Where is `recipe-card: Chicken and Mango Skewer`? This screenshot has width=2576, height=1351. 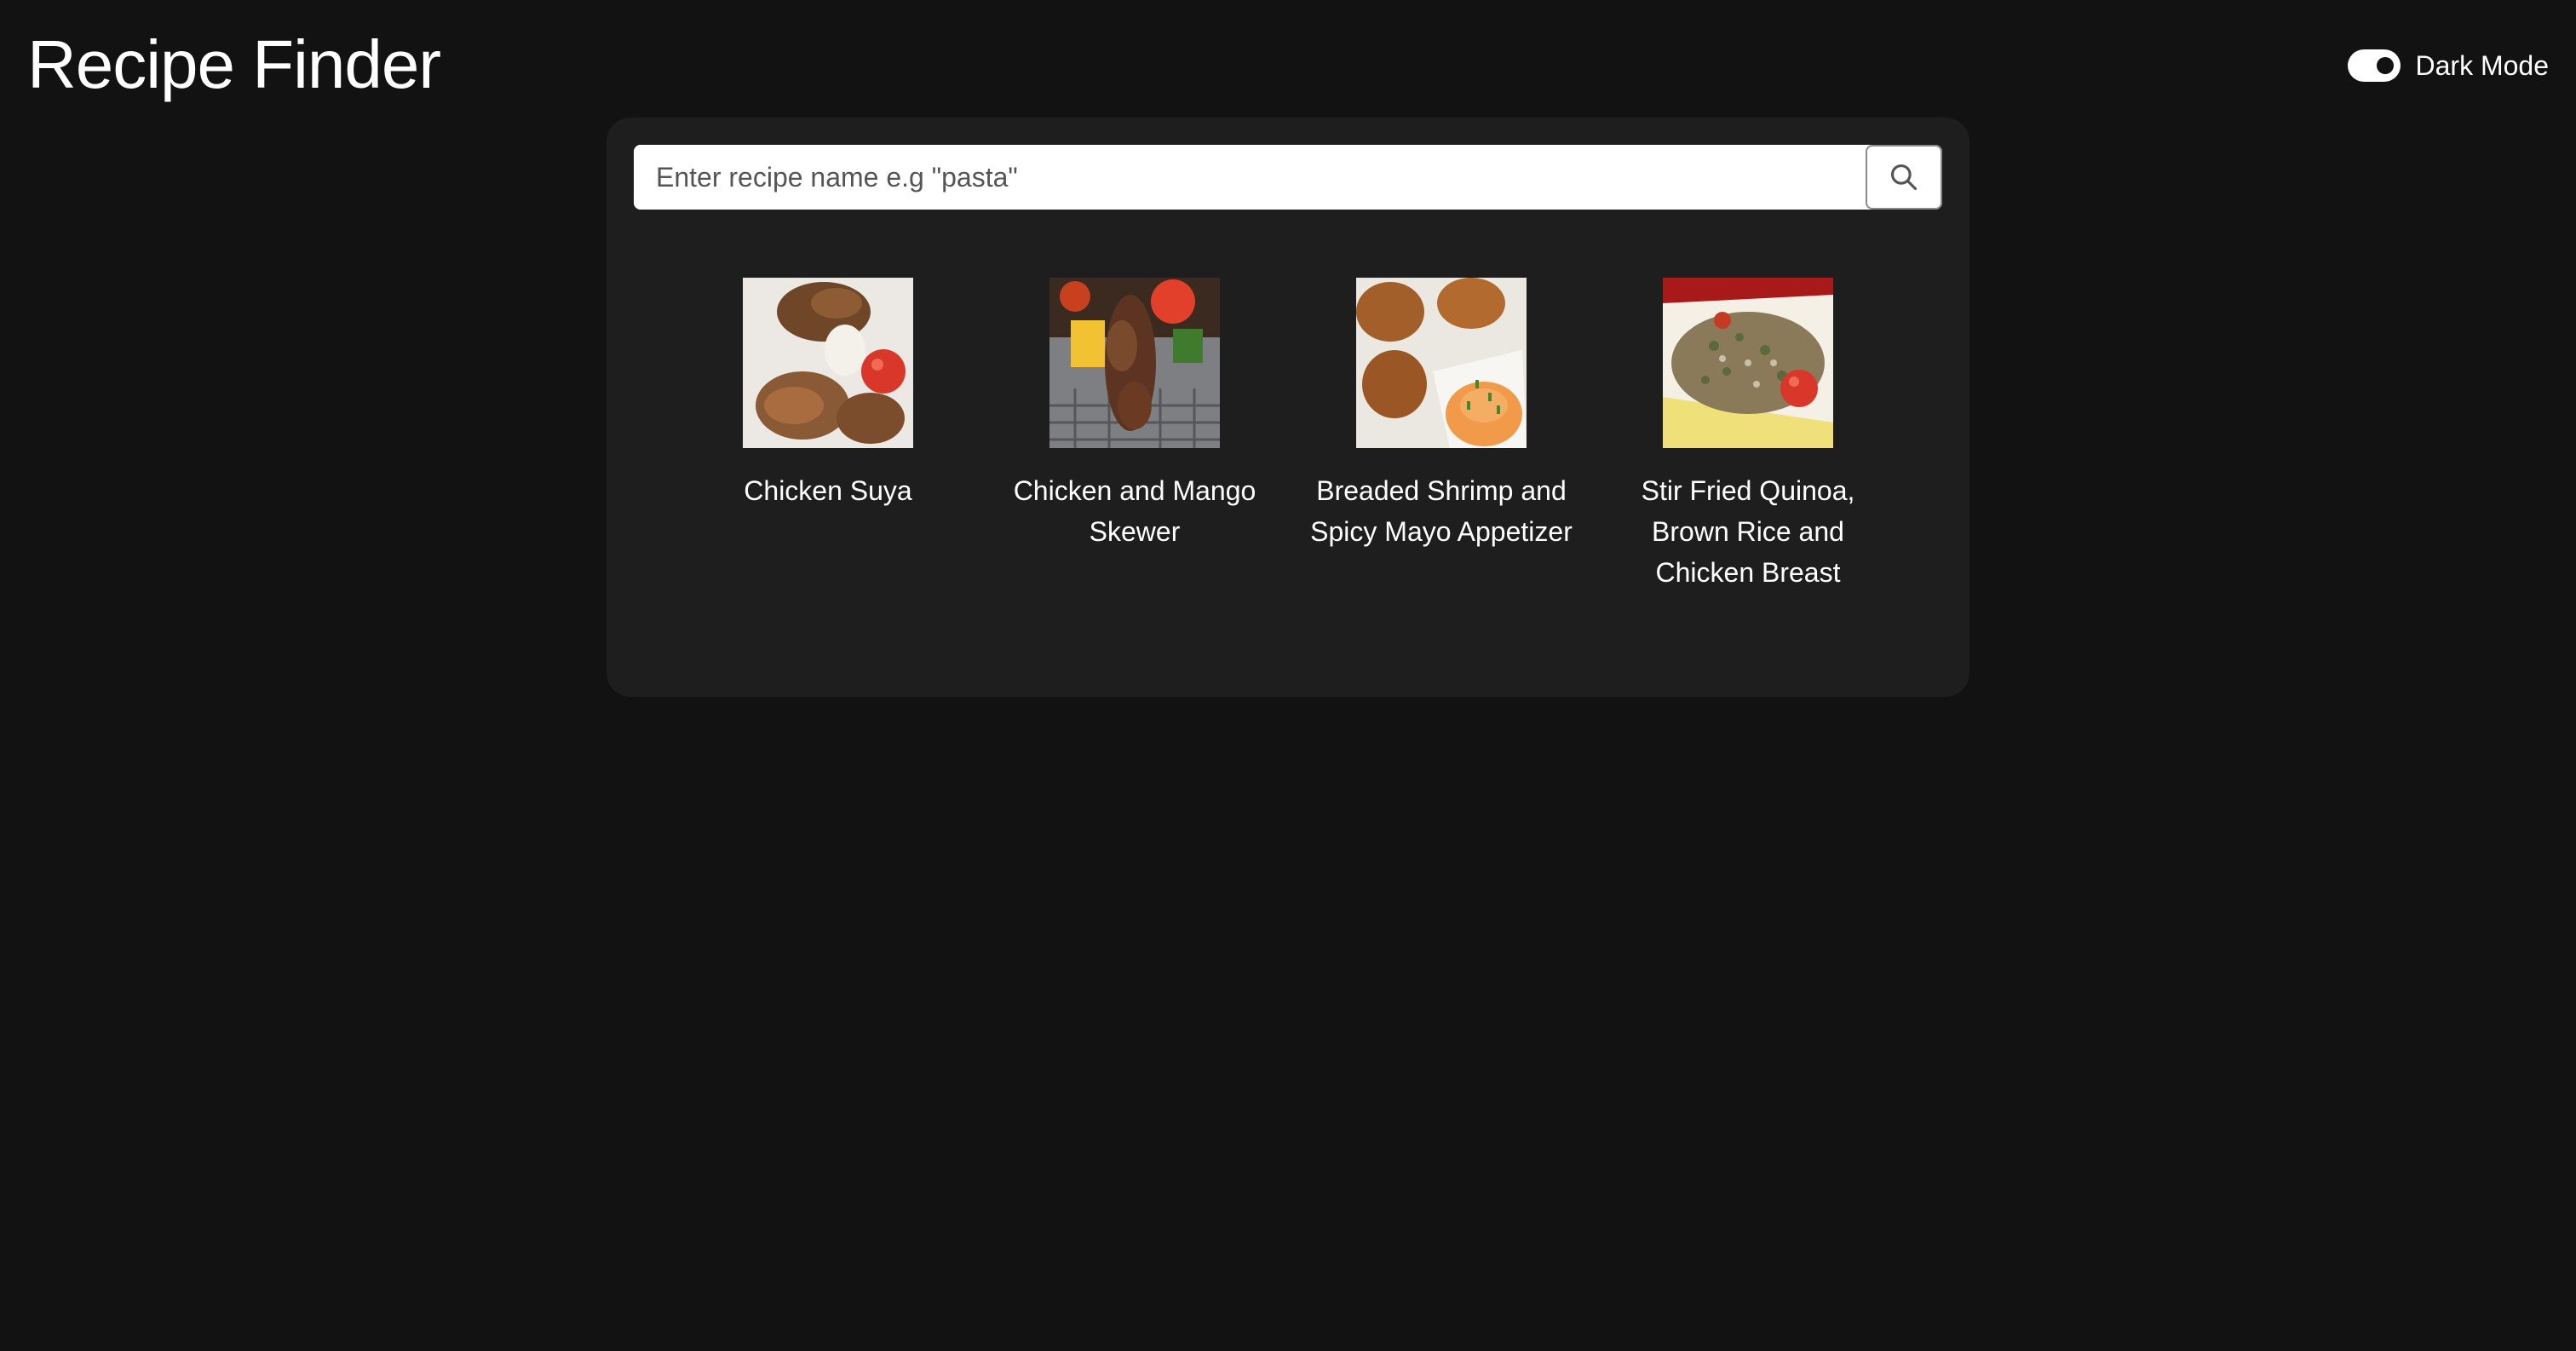
recipe-card: Chicken and Mango Skewer is located at coordinates (1135, 436).